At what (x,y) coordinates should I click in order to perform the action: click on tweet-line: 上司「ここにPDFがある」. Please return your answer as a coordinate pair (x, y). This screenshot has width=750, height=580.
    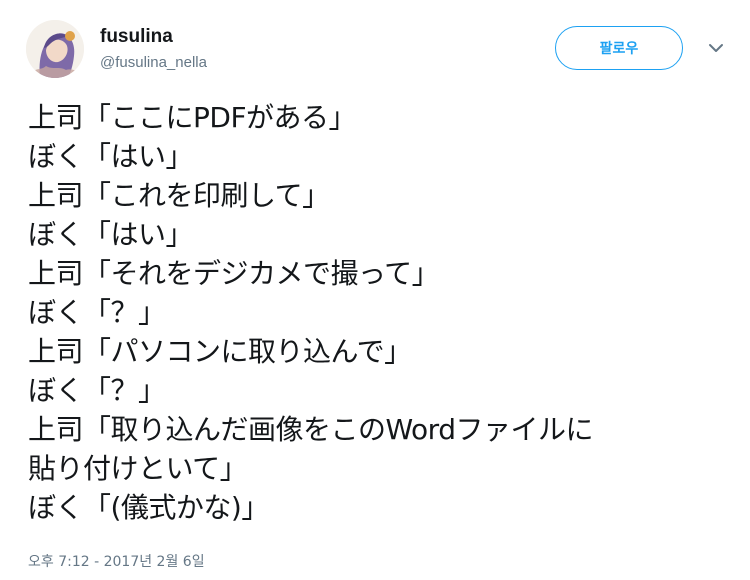
    Looking at the image, I should click on (192, 117).